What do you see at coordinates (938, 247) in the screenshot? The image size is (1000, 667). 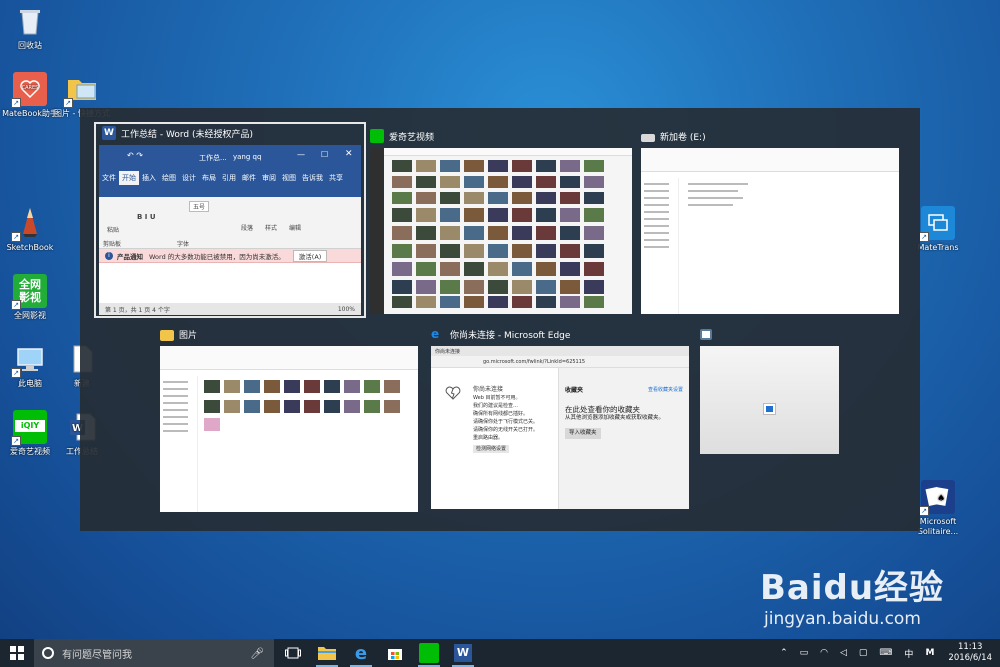 I see `matetrans-label: MateTrans` at bounding box center [938, 247].